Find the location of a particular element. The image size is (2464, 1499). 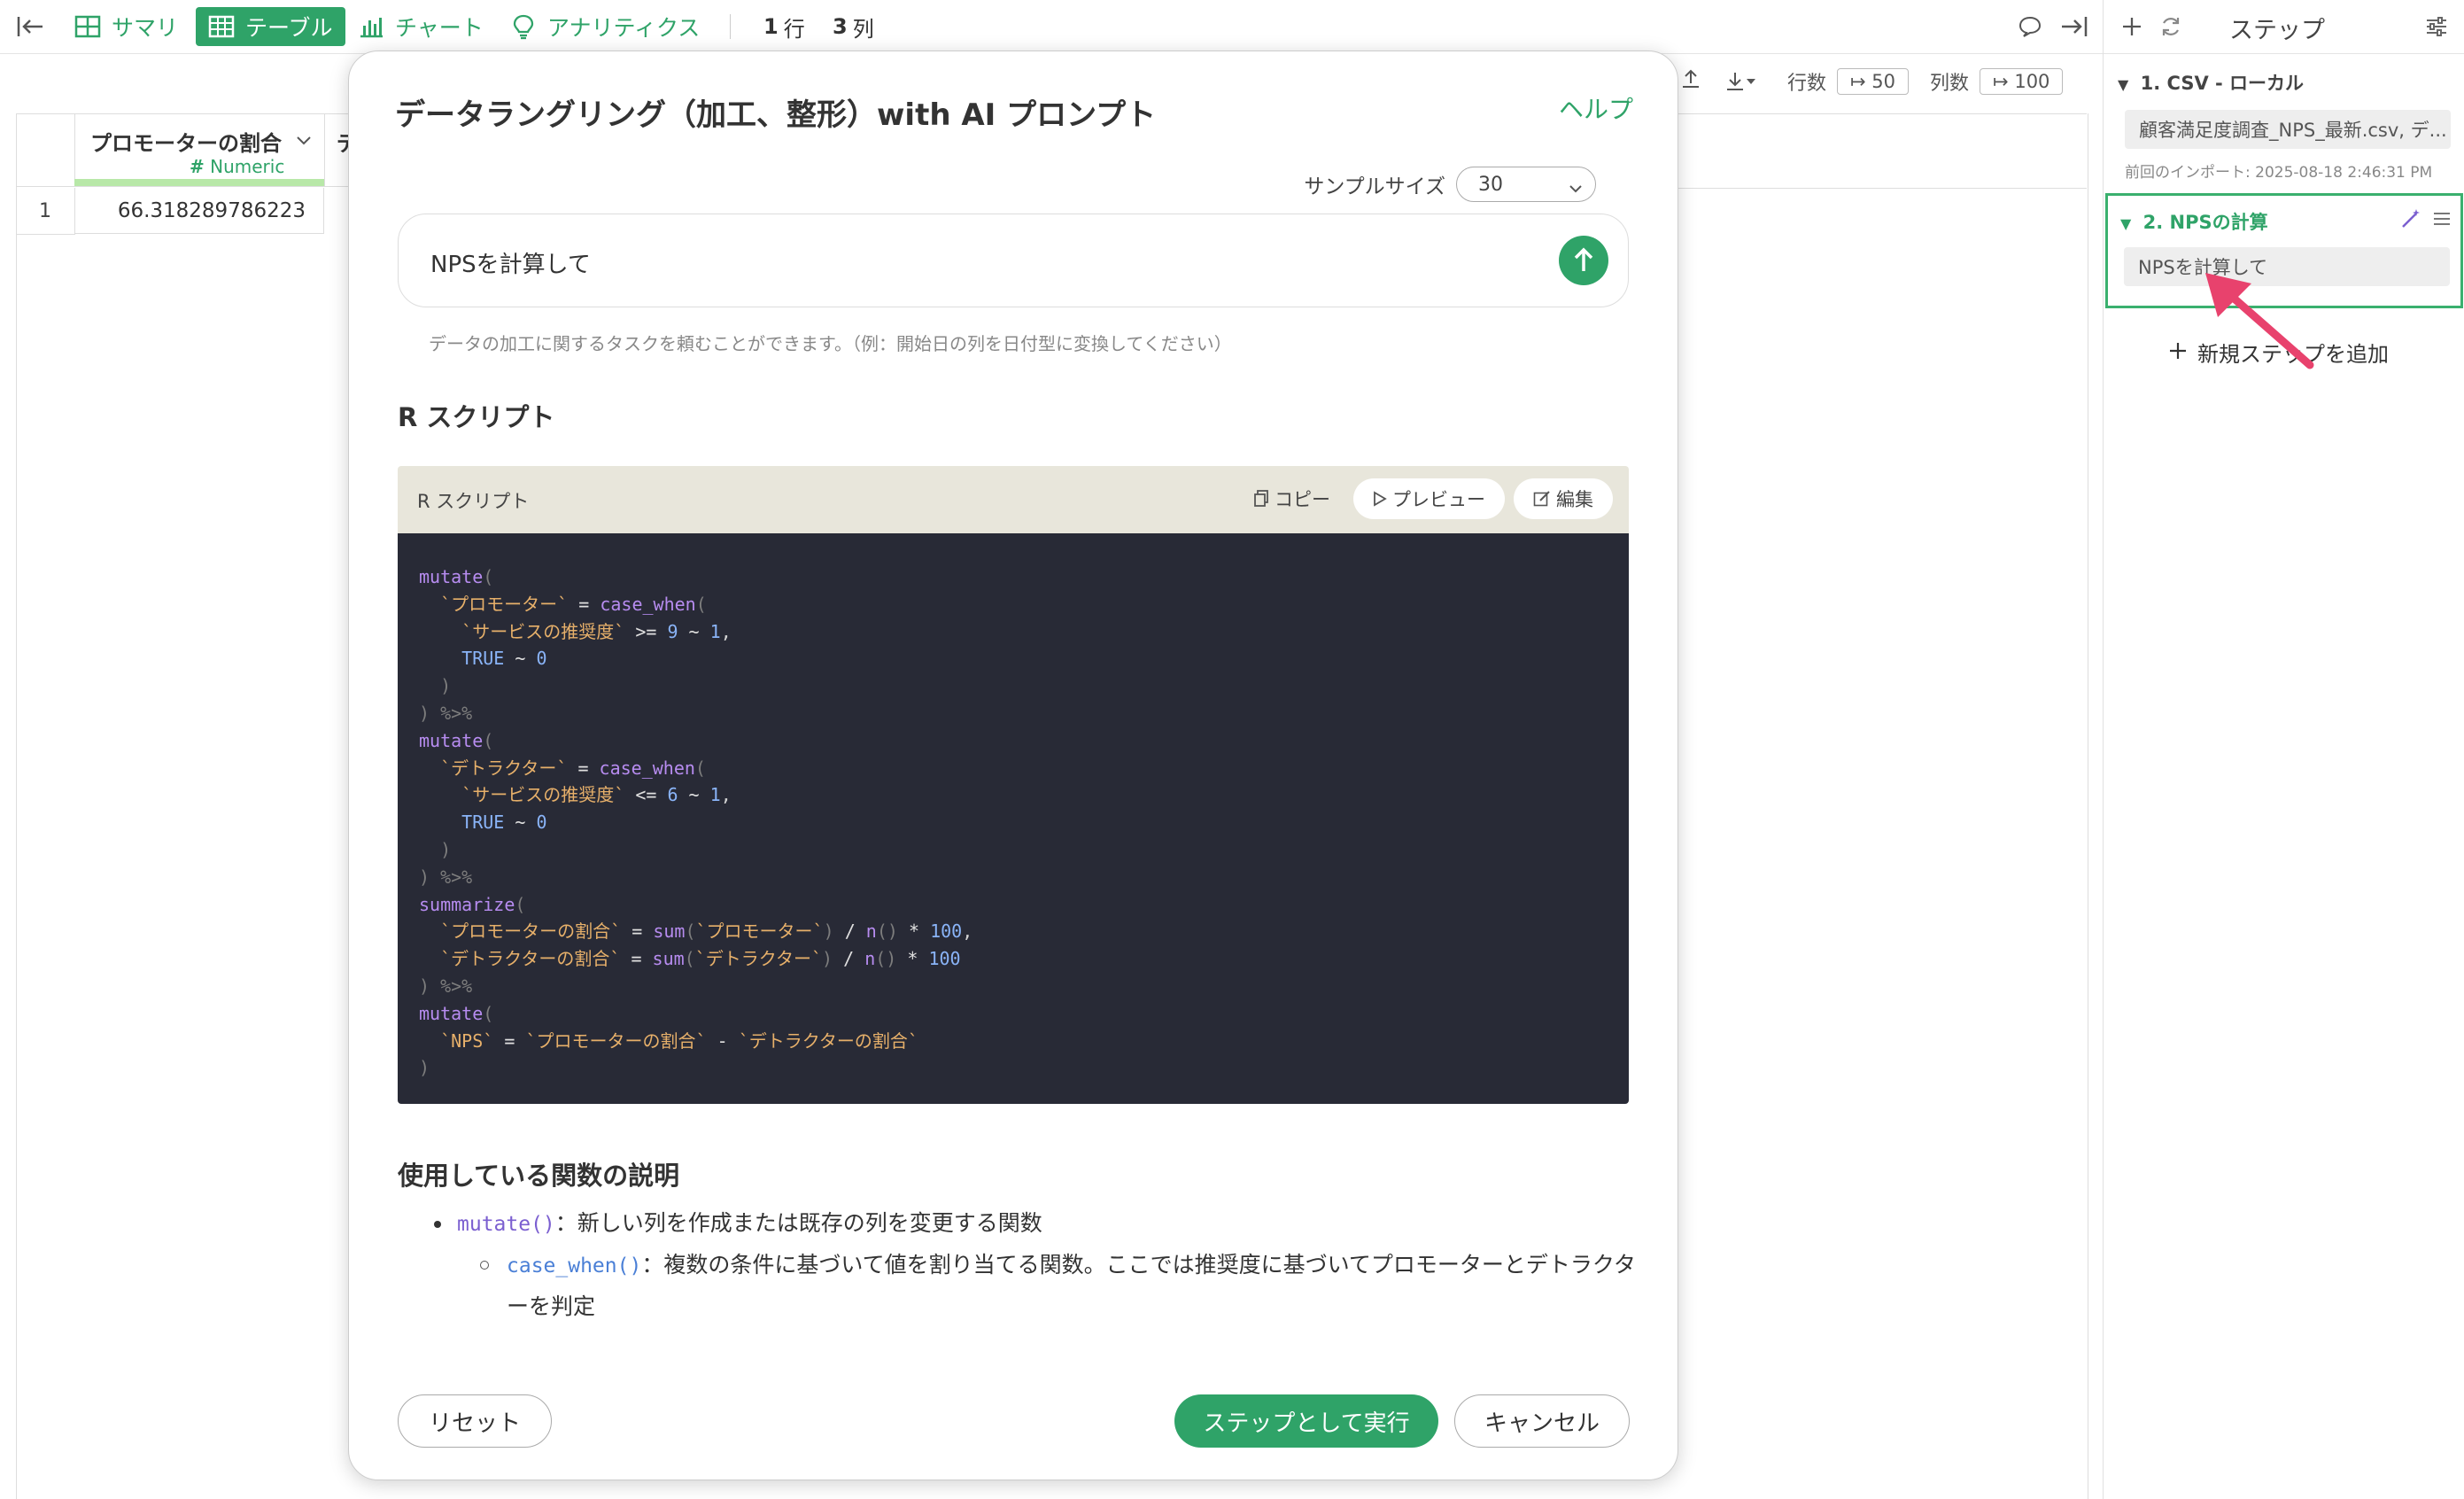

top-toolbar: サマリ テーブル チャート アナリティクス 1 行 3 列 is located at coordinates (1051, 27).